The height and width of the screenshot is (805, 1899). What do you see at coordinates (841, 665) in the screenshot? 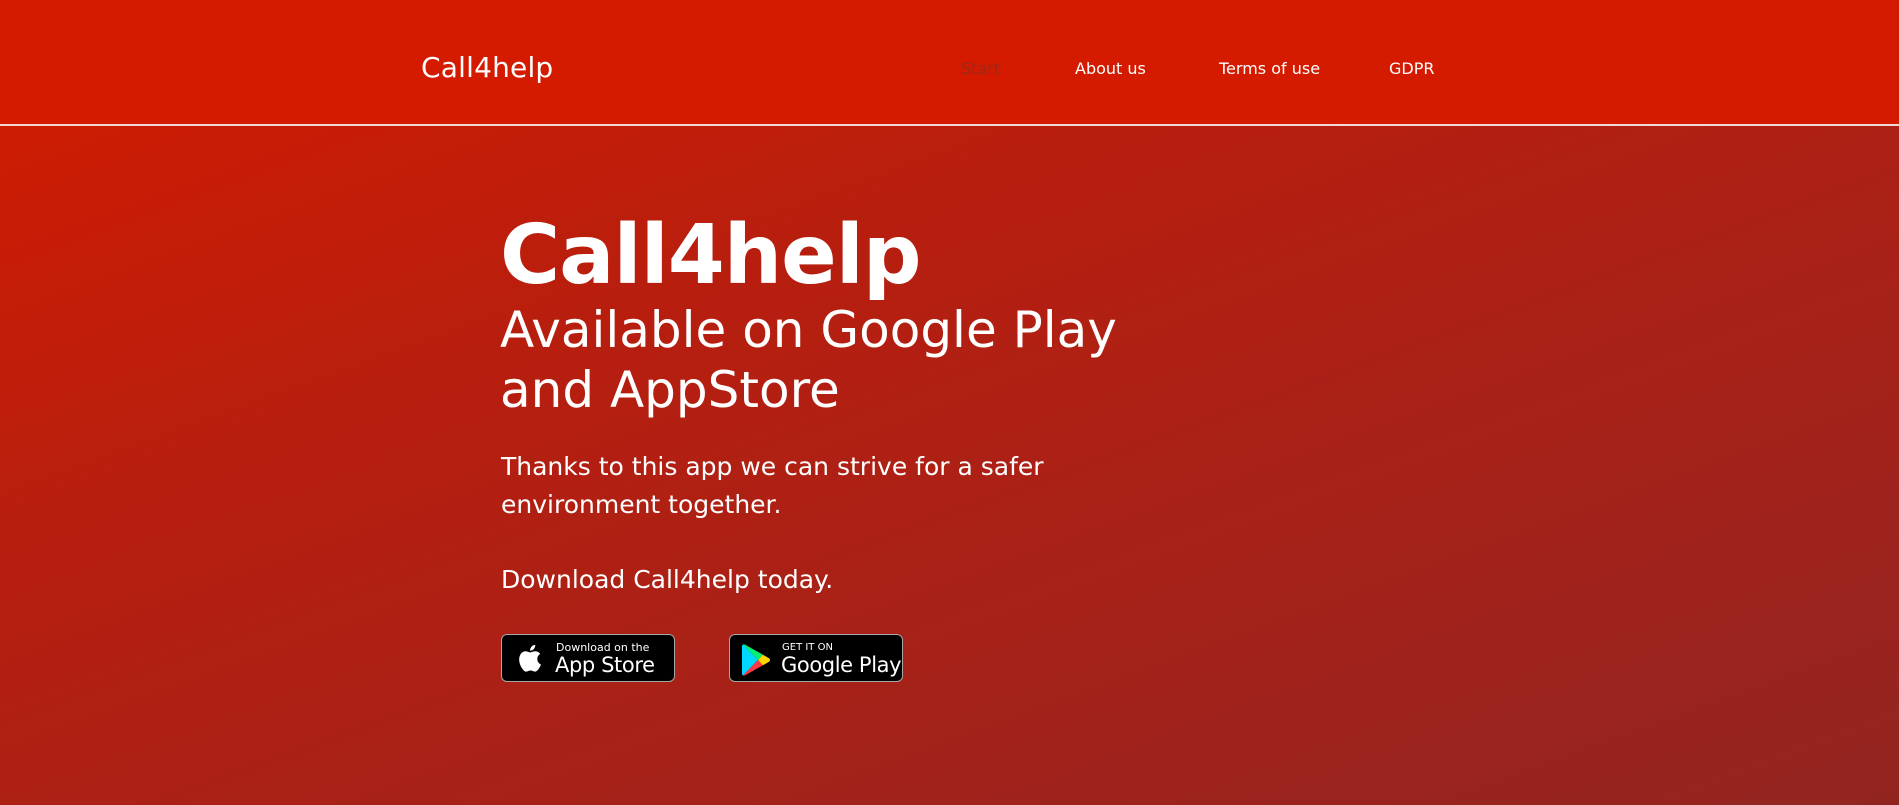
I see `google-play-badge-big-text: Google Play` at bounding box center [841, 665].